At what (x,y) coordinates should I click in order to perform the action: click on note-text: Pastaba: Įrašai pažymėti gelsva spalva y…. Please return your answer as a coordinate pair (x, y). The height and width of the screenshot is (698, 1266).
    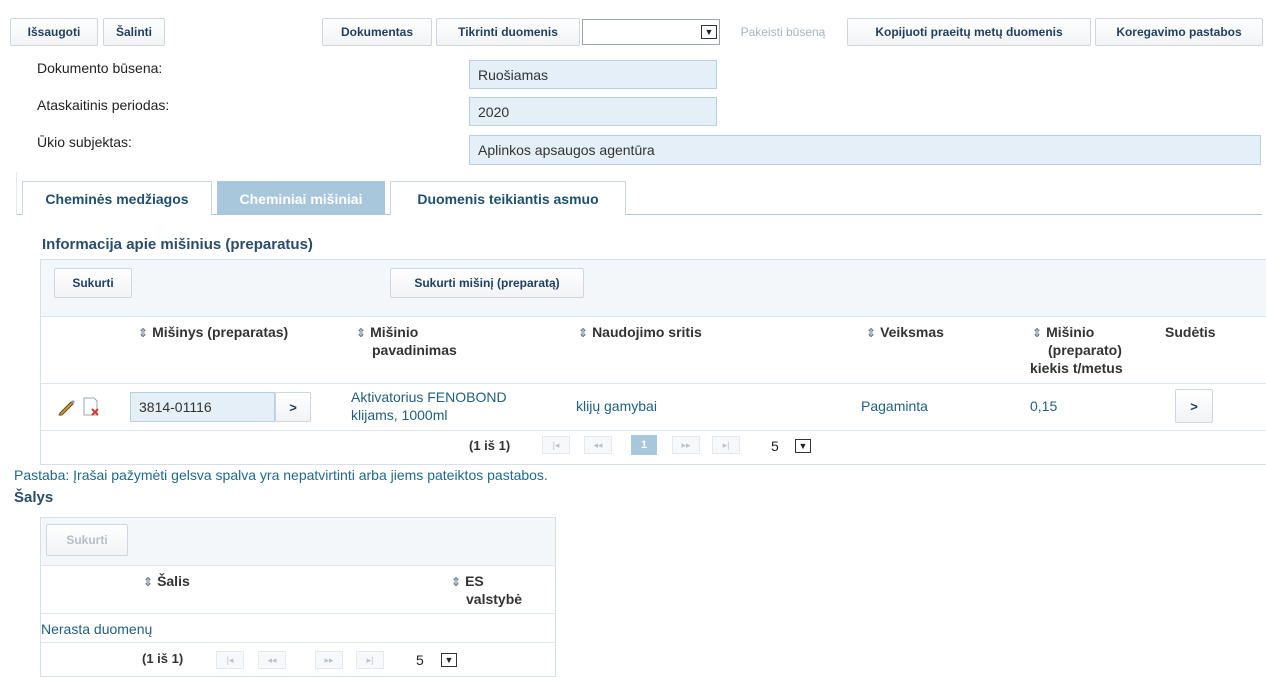
    Looking at the image, I should click on (281, 475).